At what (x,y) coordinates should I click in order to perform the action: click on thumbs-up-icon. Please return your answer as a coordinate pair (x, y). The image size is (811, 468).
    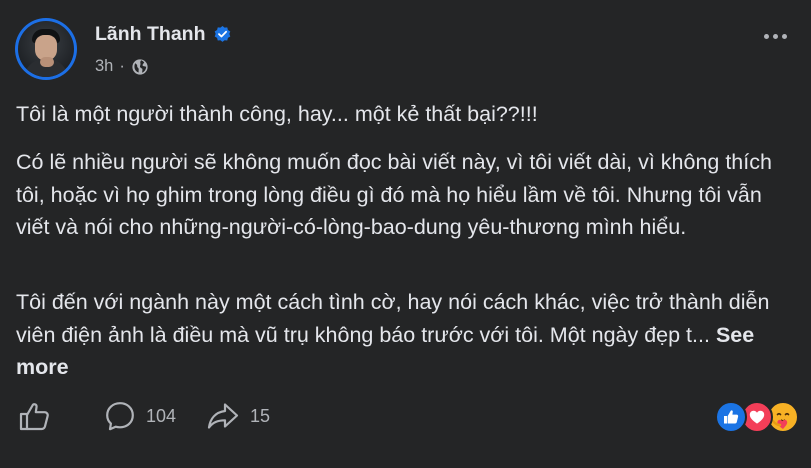
    Looking at the image, I should click on (35, 416).